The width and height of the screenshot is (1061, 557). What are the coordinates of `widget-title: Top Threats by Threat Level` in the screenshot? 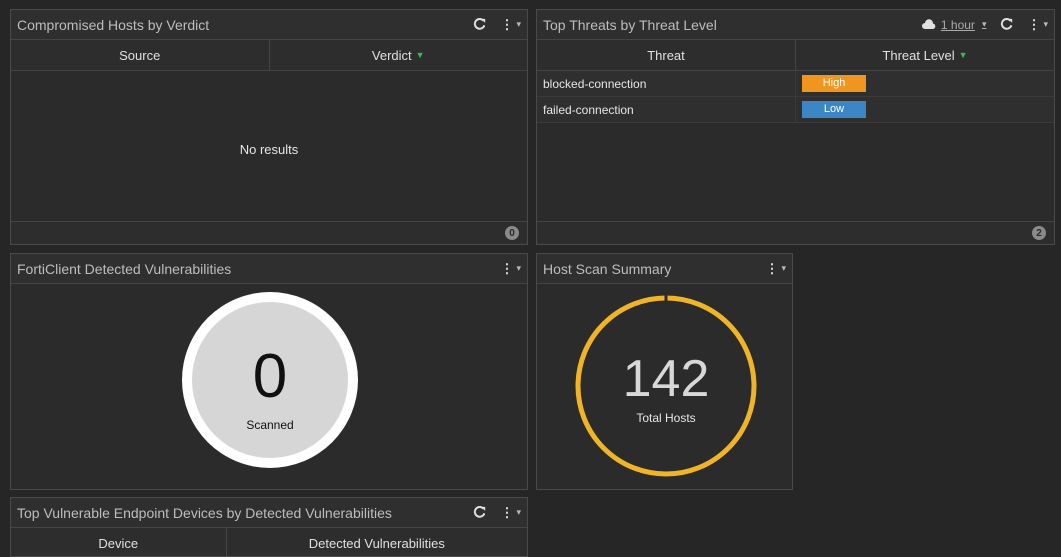 It's located at (630, 24).